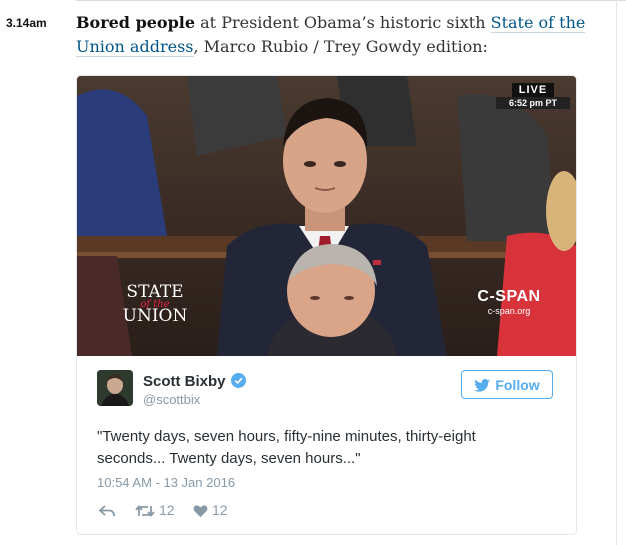  What do you see at coordinates (533, 90) in the screenshot?
I see `live-label: LIVE` at bounding box center [533, 90].